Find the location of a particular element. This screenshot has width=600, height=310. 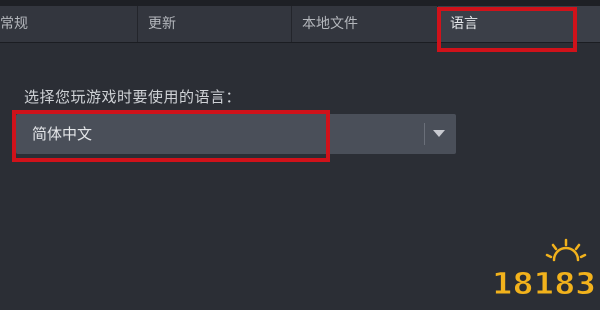

chevron-down-icon is located at coordinates (439, 133).